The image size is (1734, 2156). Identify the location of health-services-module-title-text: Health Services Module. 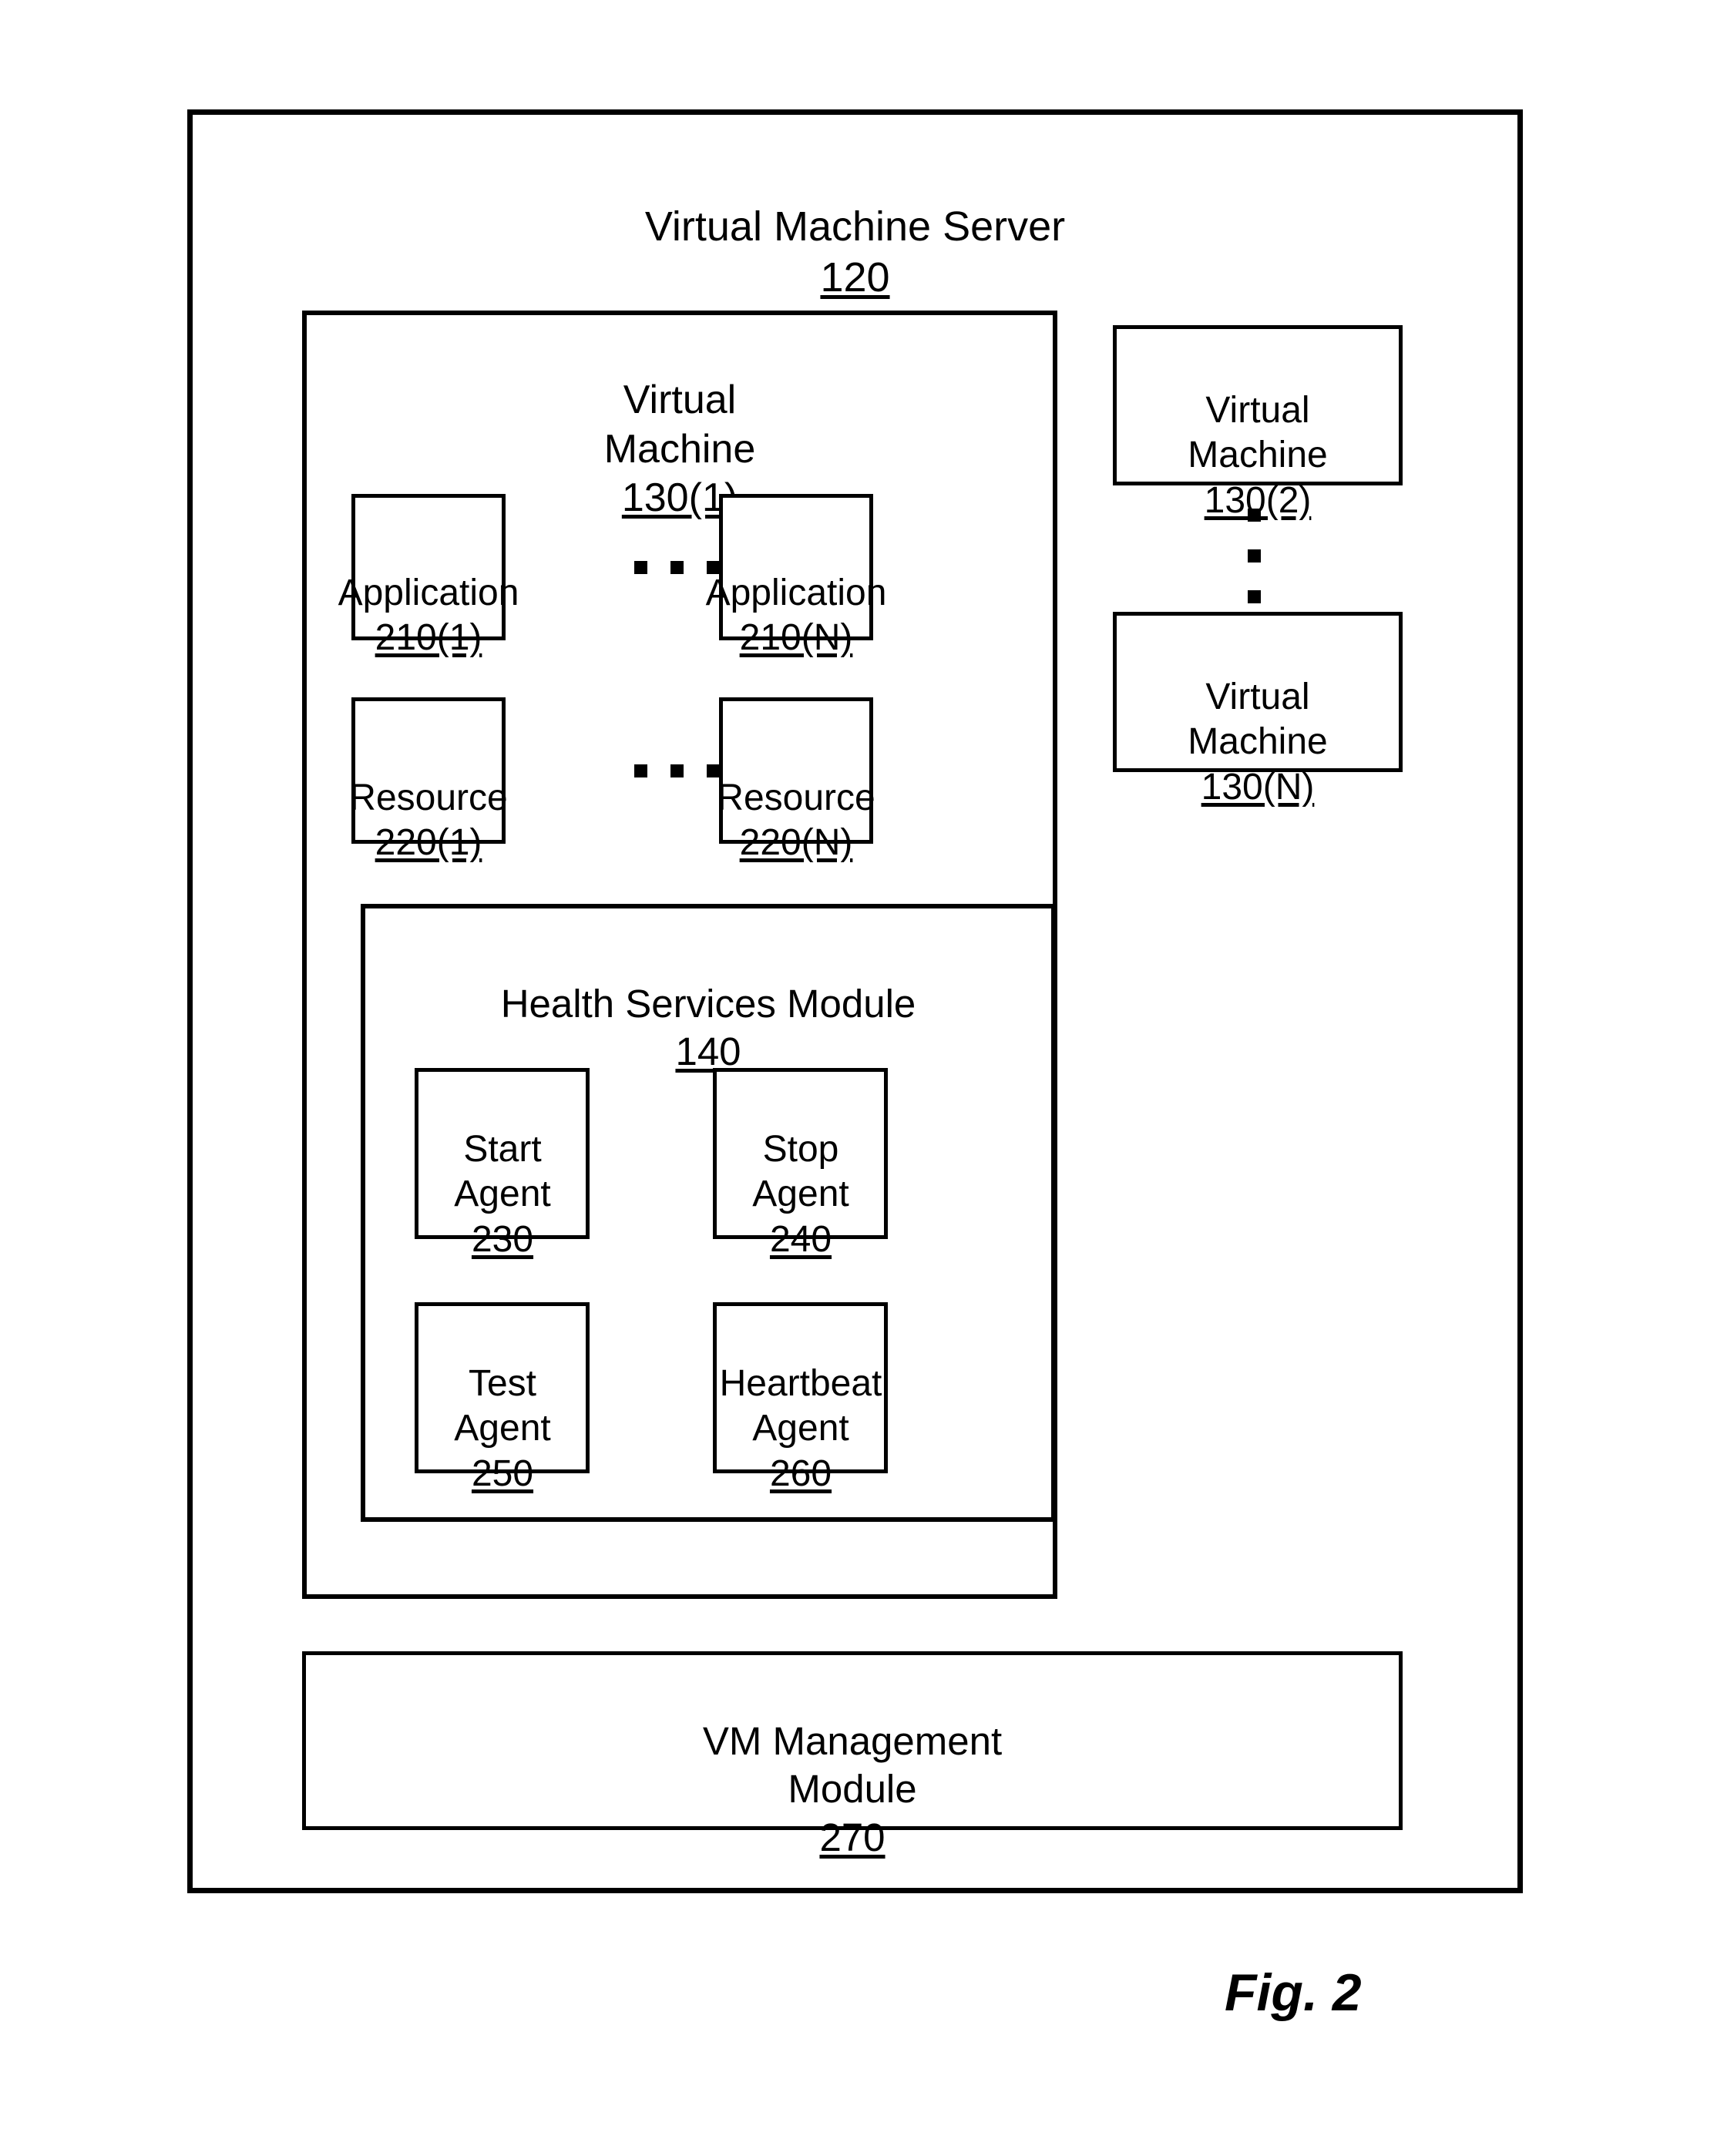
(708, 1004).